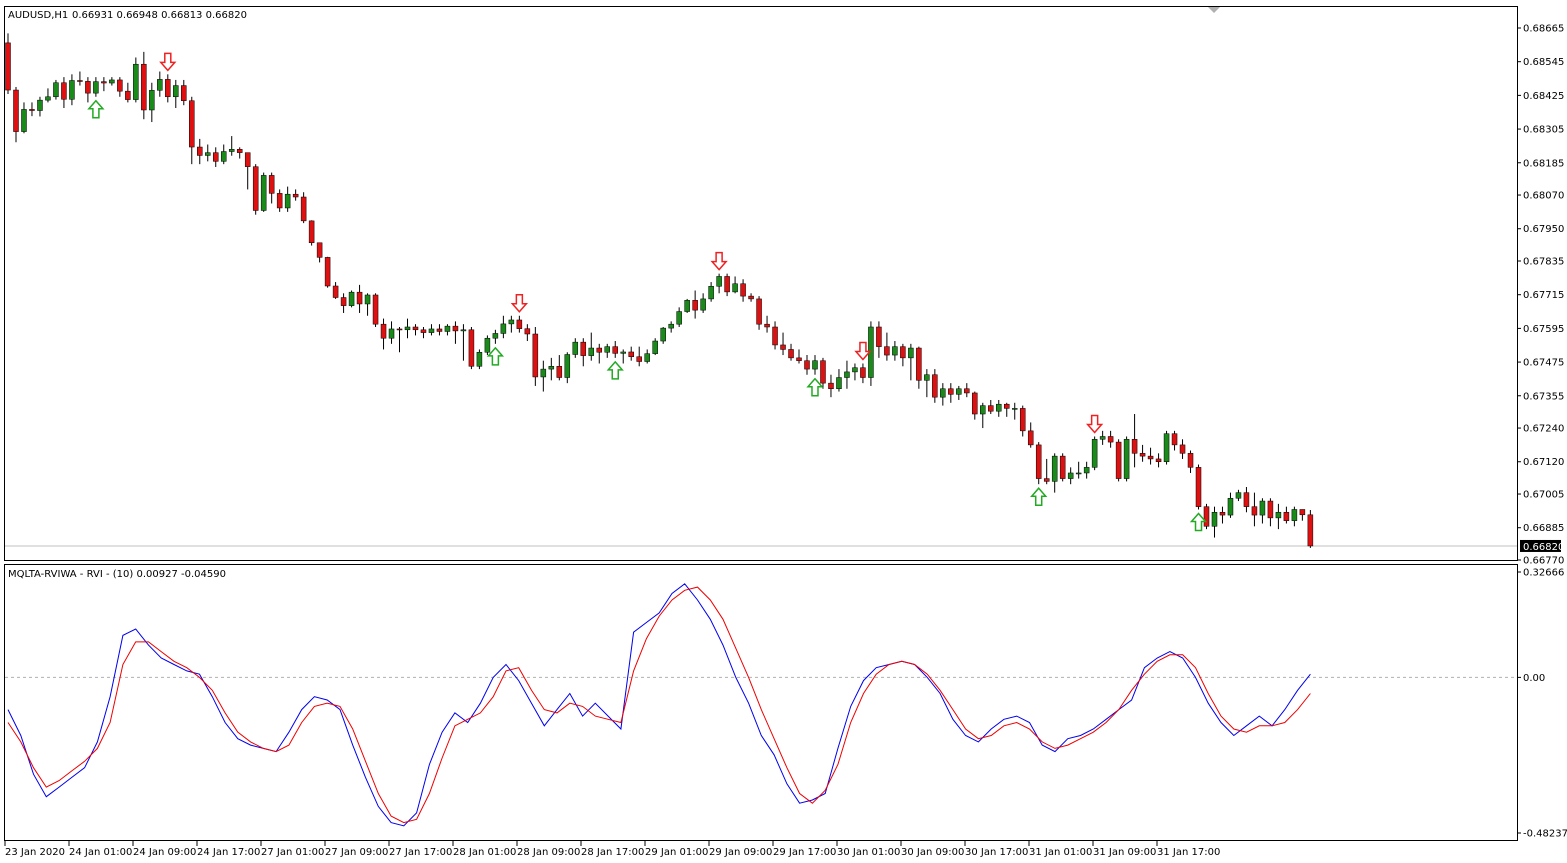  Describe the element at coordinates (1543, 462) in the screenshot. I see `price-tick-label: 0.67120` at that location.